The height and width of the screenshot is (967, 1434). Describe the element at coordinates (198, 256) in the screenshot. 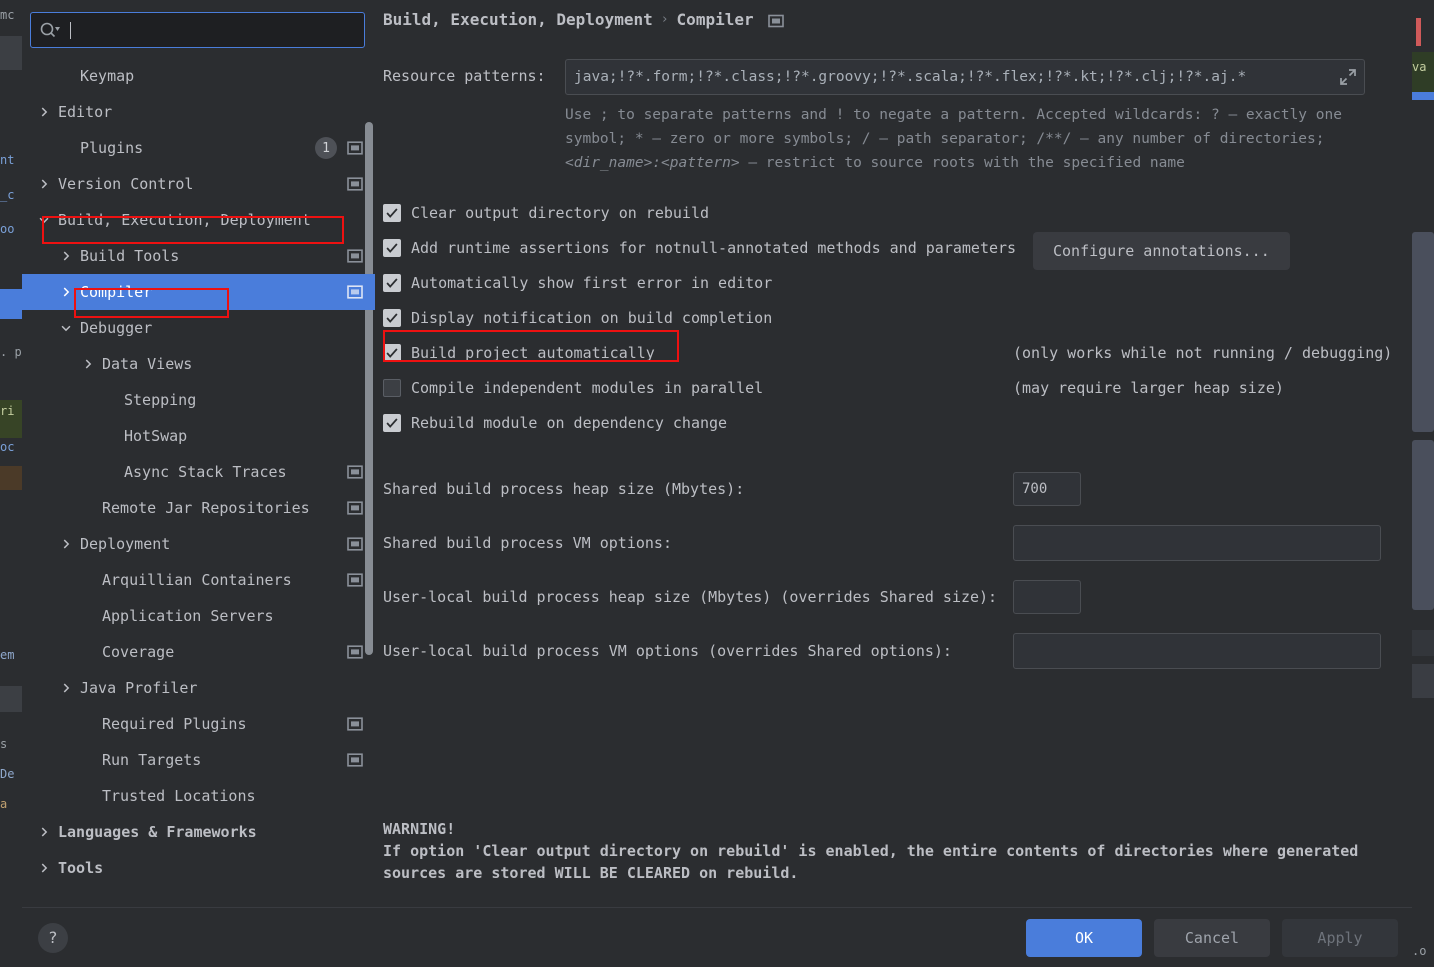

I see `sidebar-item-build-tools: Build Tools` at that location.